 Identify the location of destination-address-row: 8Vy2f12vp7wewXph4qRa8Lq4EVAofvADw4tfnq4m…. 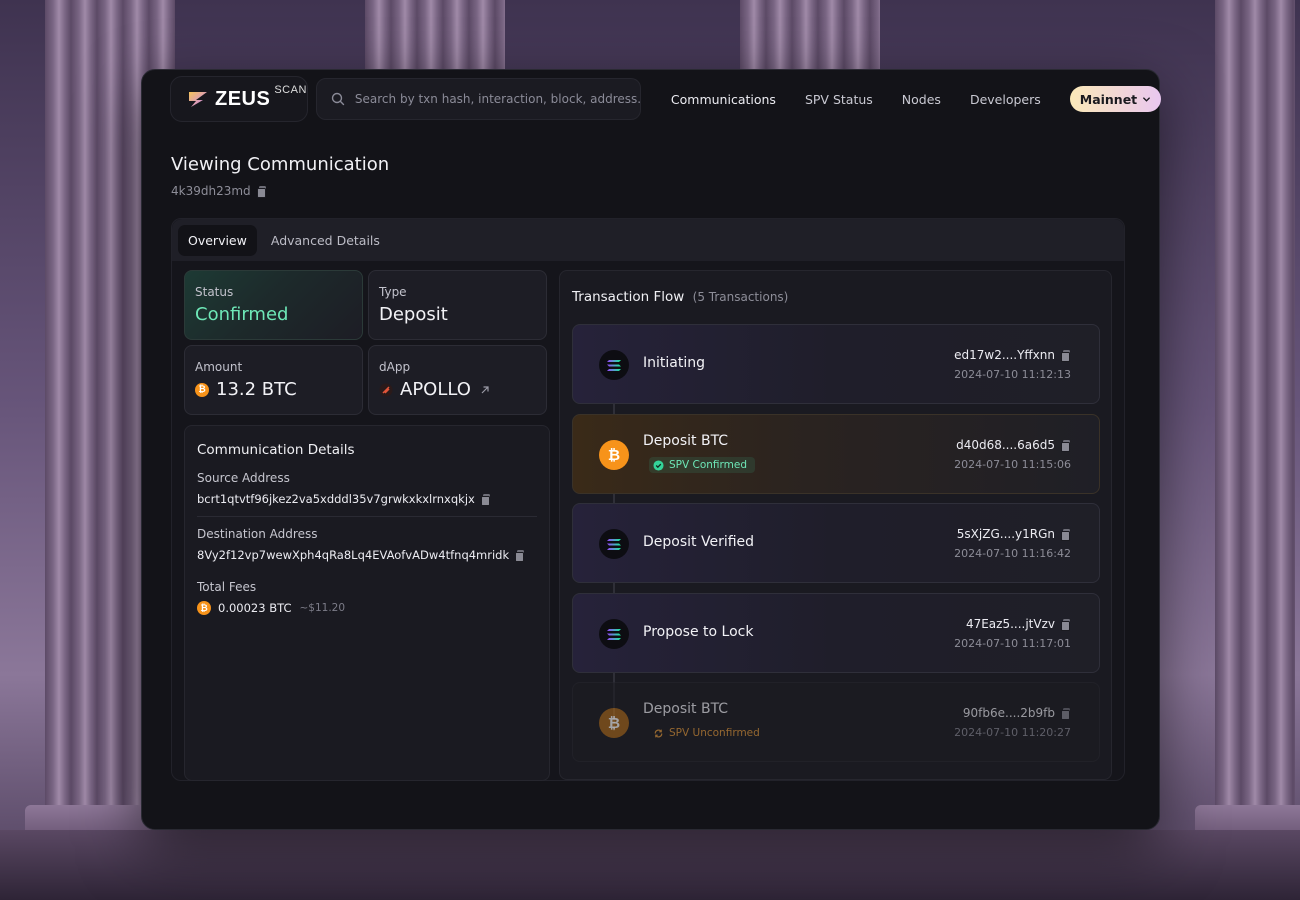
(367, 555).